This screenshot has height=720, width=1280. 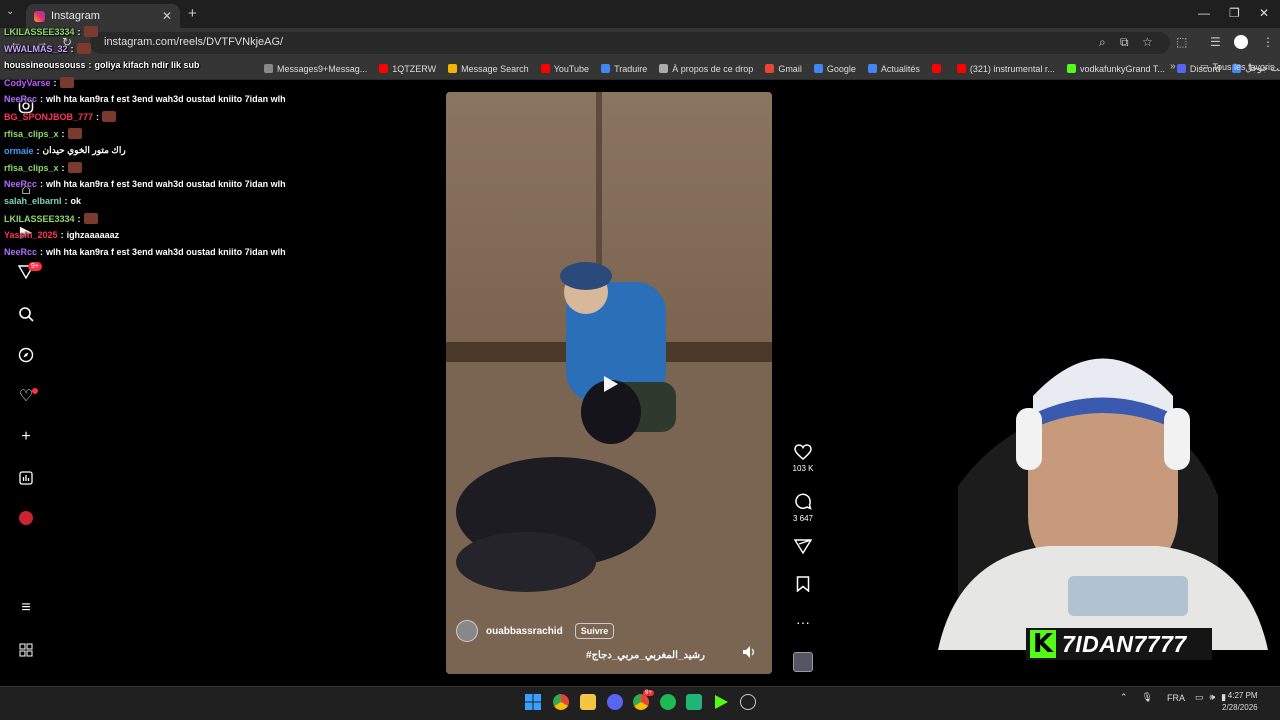 I want to click on restore-button: ❐, so click(x=1234, y=13).